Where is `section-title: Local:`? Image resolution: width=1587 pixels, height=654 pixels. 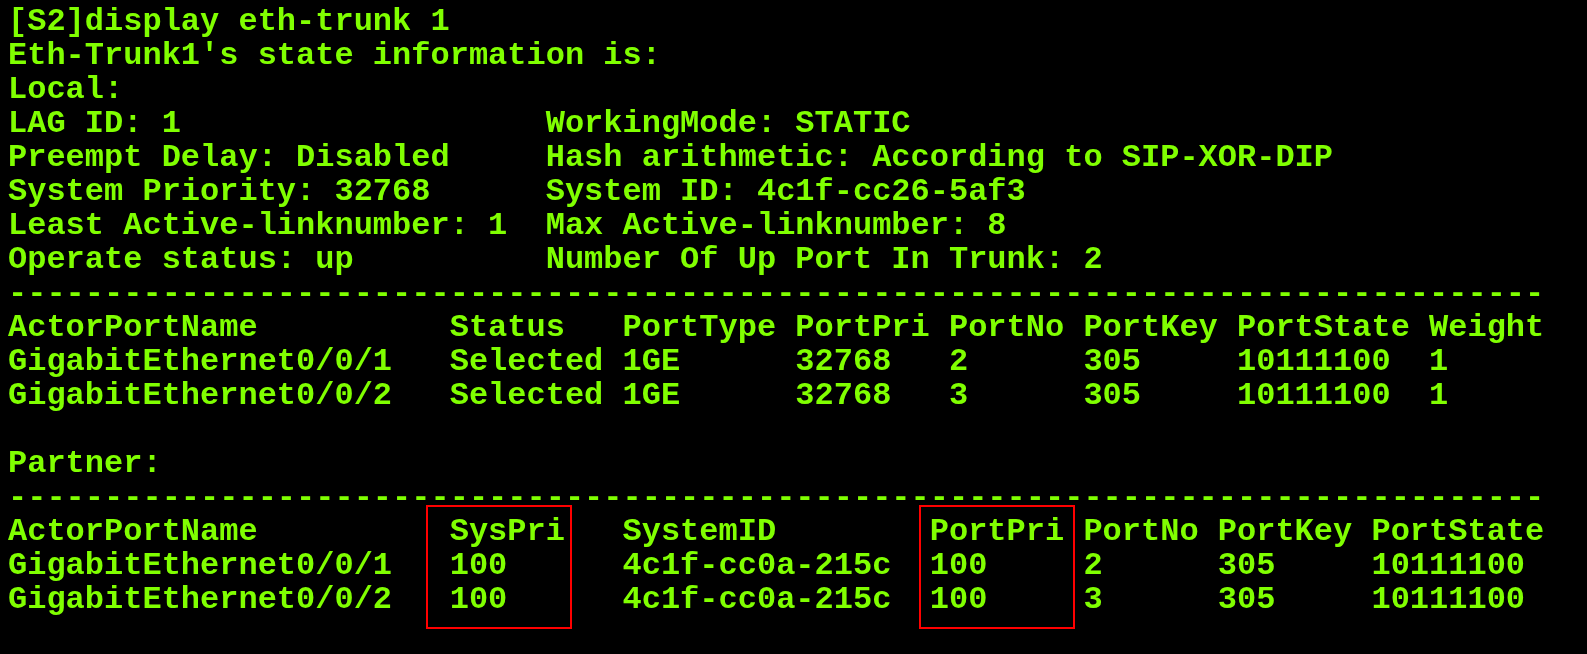 section-title: Local: is located at coordinates (66, 89).